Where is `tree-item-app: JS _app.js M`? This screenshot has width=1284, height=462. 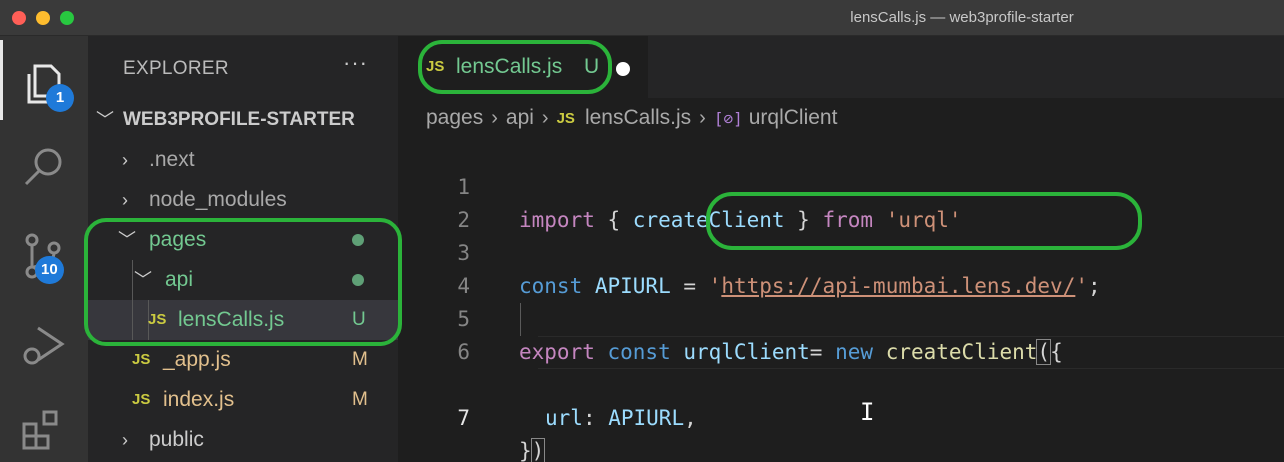 tree-item-app: JS _app.js M is located at coordinates (243, 360).